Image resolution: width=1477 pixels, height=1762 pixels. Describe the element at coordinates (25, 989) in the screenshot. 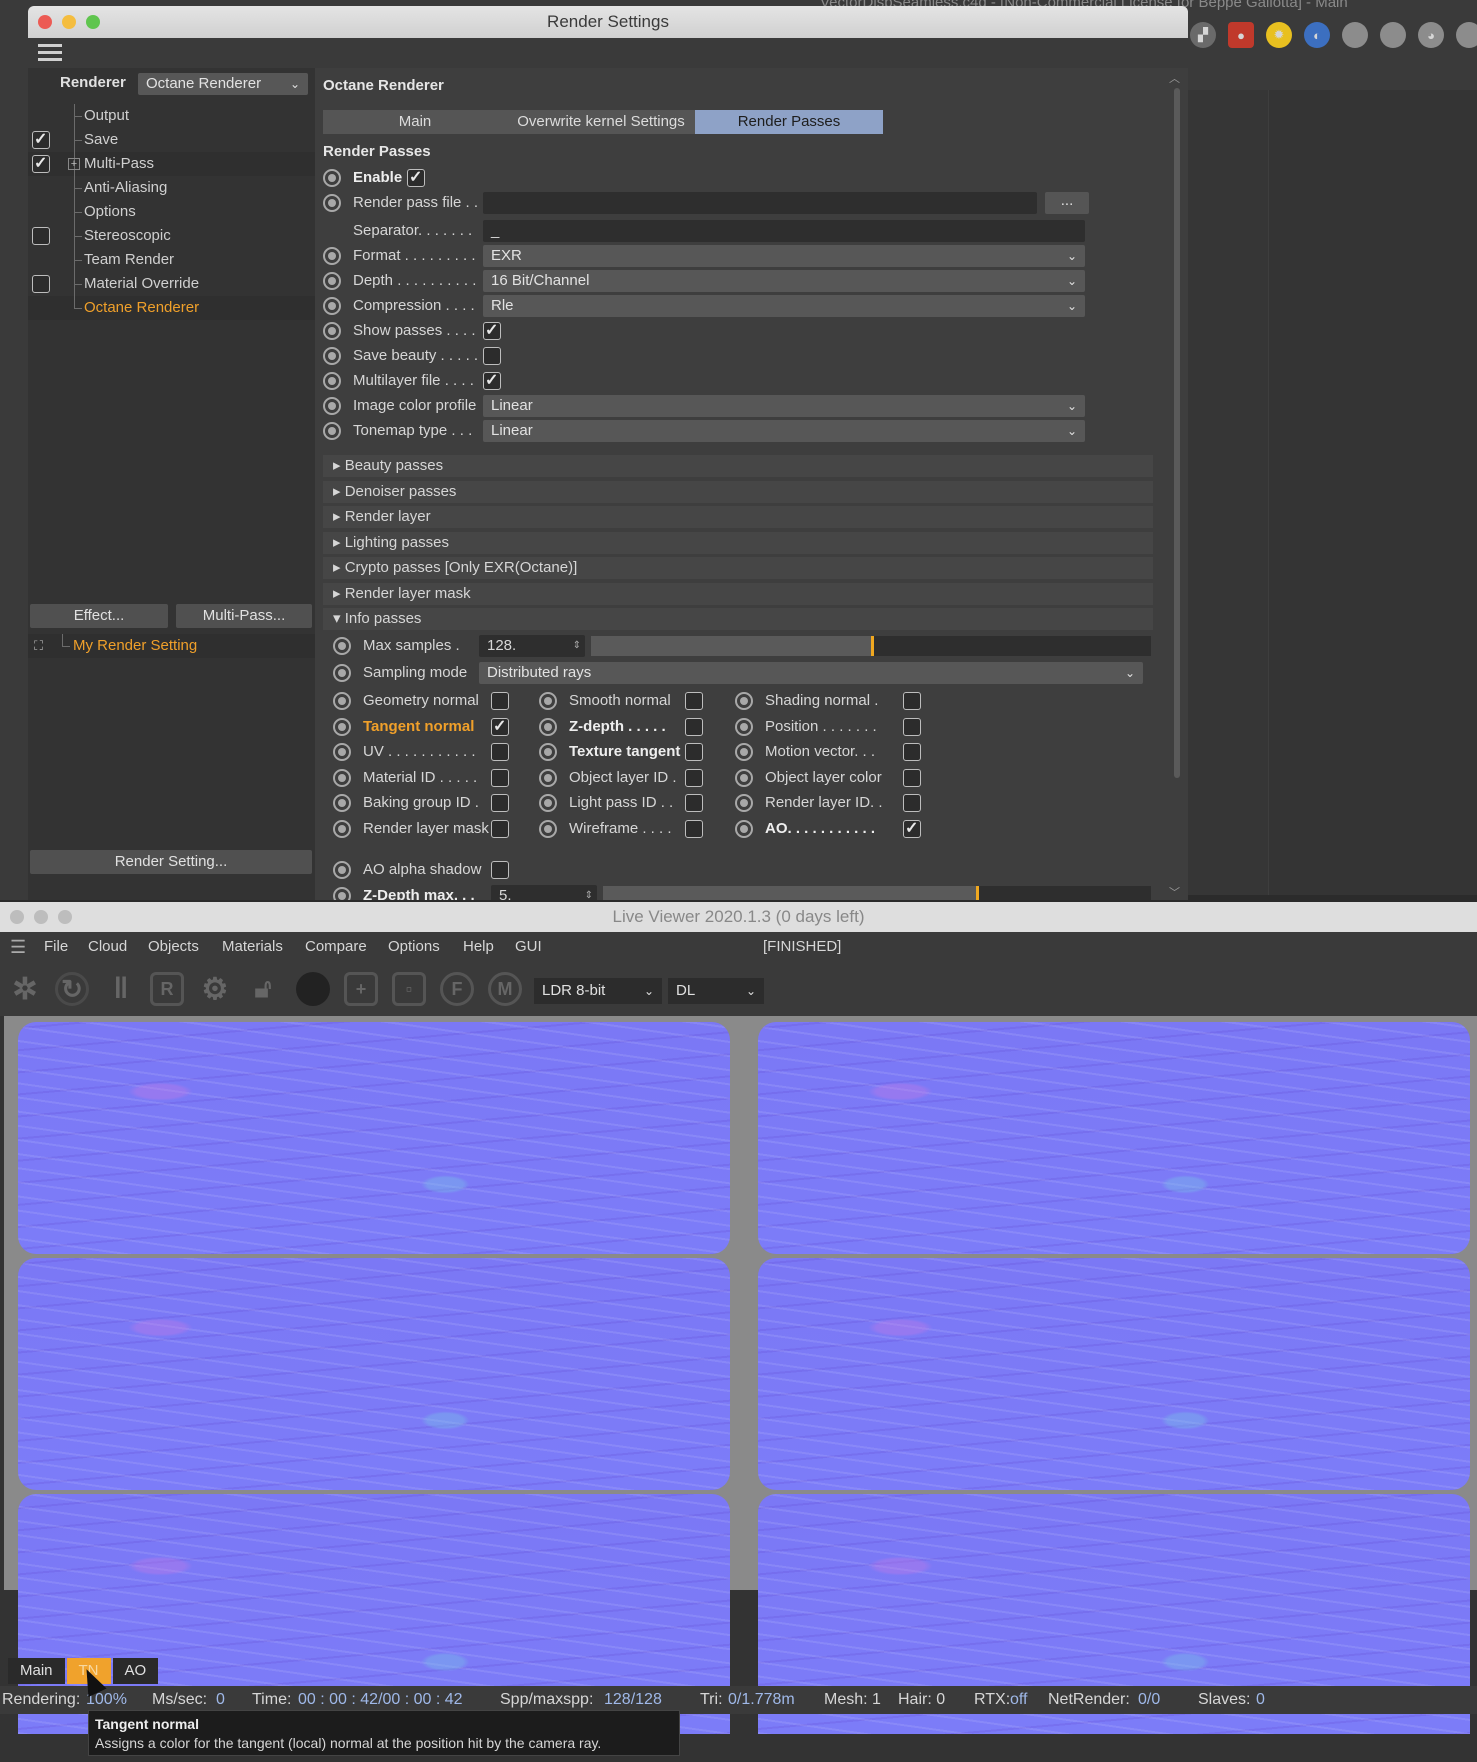

I see `send-scene-icon: ✲` at that location.